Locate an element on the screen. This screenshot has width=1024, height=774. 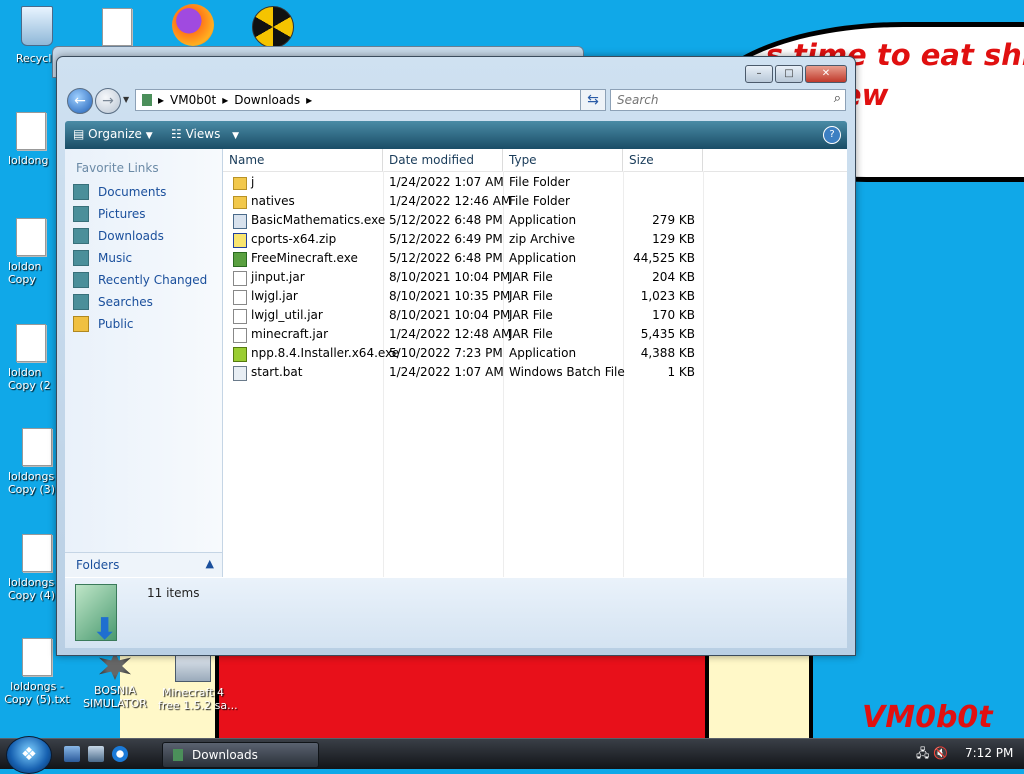
column-header-date-modified: Date modified is located at coordinates (443, 160).